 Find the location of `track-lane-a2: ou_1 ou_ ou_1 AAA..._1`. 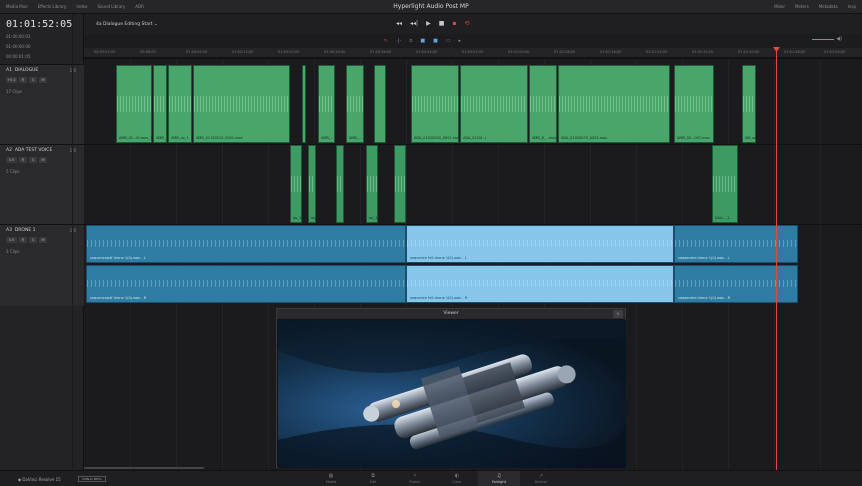

track-lane-a2: ou_1 ou_ ou_1 AAA..._1 is located at coordinates (473, 184).